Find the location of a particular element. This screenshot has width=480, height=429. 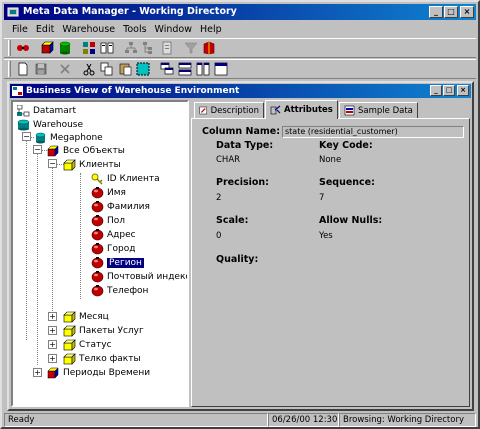

minimize-button: _ is located at coordinates (436, 12).